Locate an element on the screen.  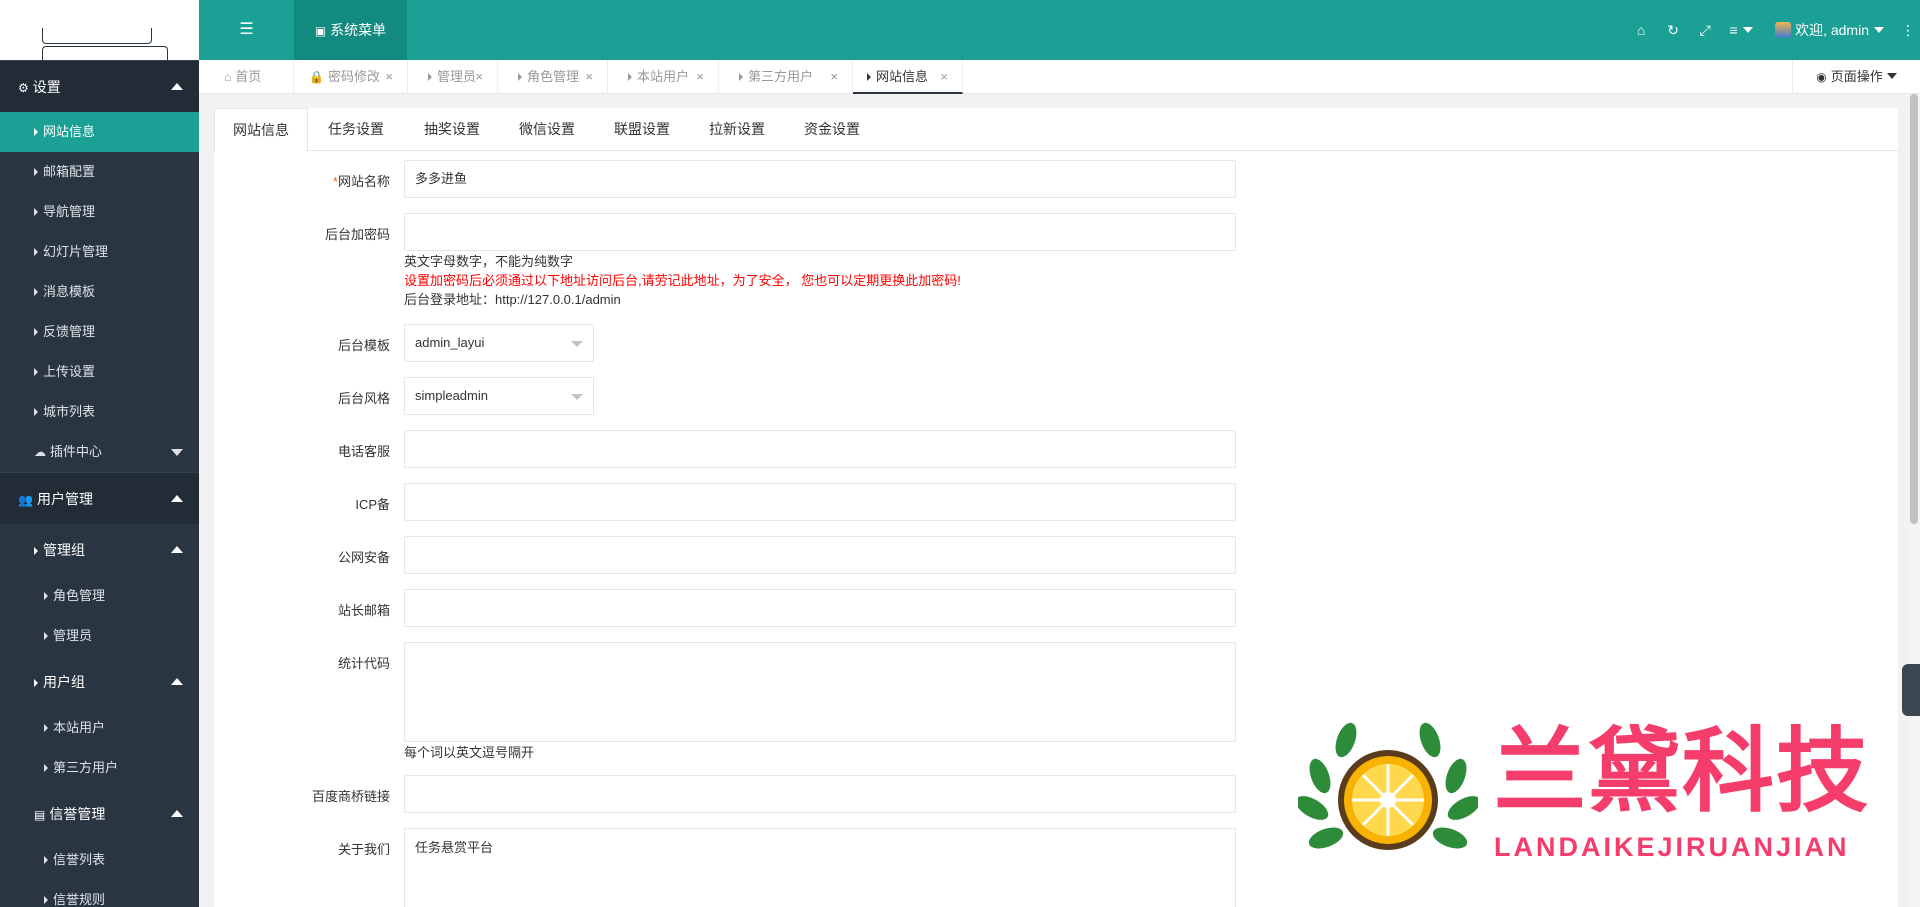
page-tab-site-info: 网站信息 × is located at coordinates (908, 77).